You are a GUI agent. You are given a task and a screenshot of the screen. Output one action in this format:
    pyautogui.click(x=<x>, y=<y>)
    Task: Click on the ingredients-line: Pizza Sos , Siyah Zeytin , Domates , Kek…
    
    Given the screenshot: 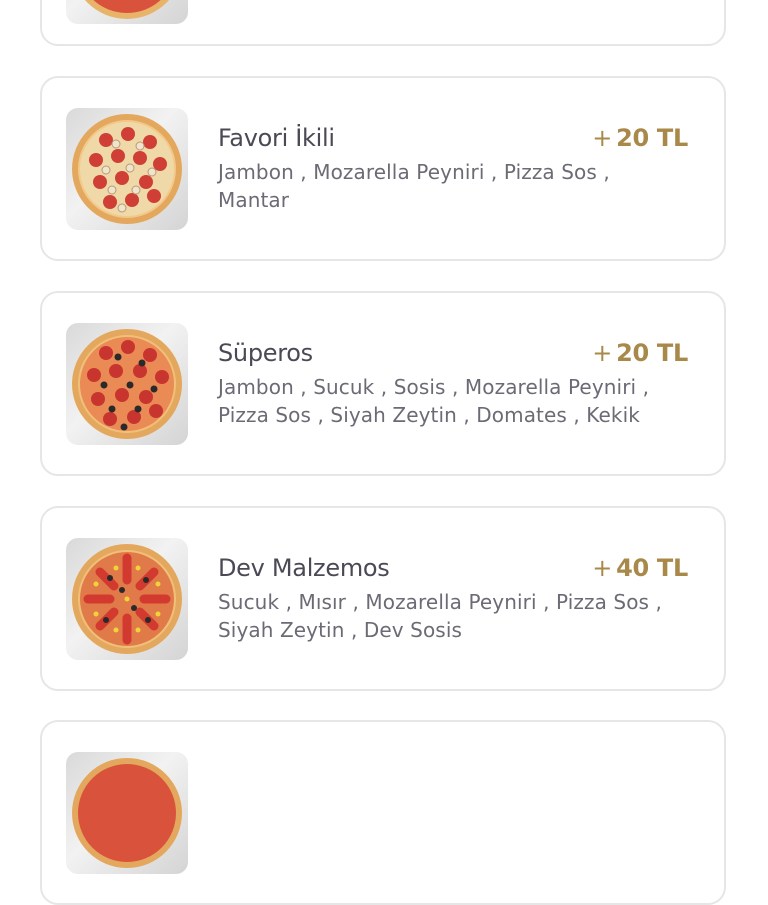 What is the action you would take?
    pyautogui.click(x=429, y=415)
    